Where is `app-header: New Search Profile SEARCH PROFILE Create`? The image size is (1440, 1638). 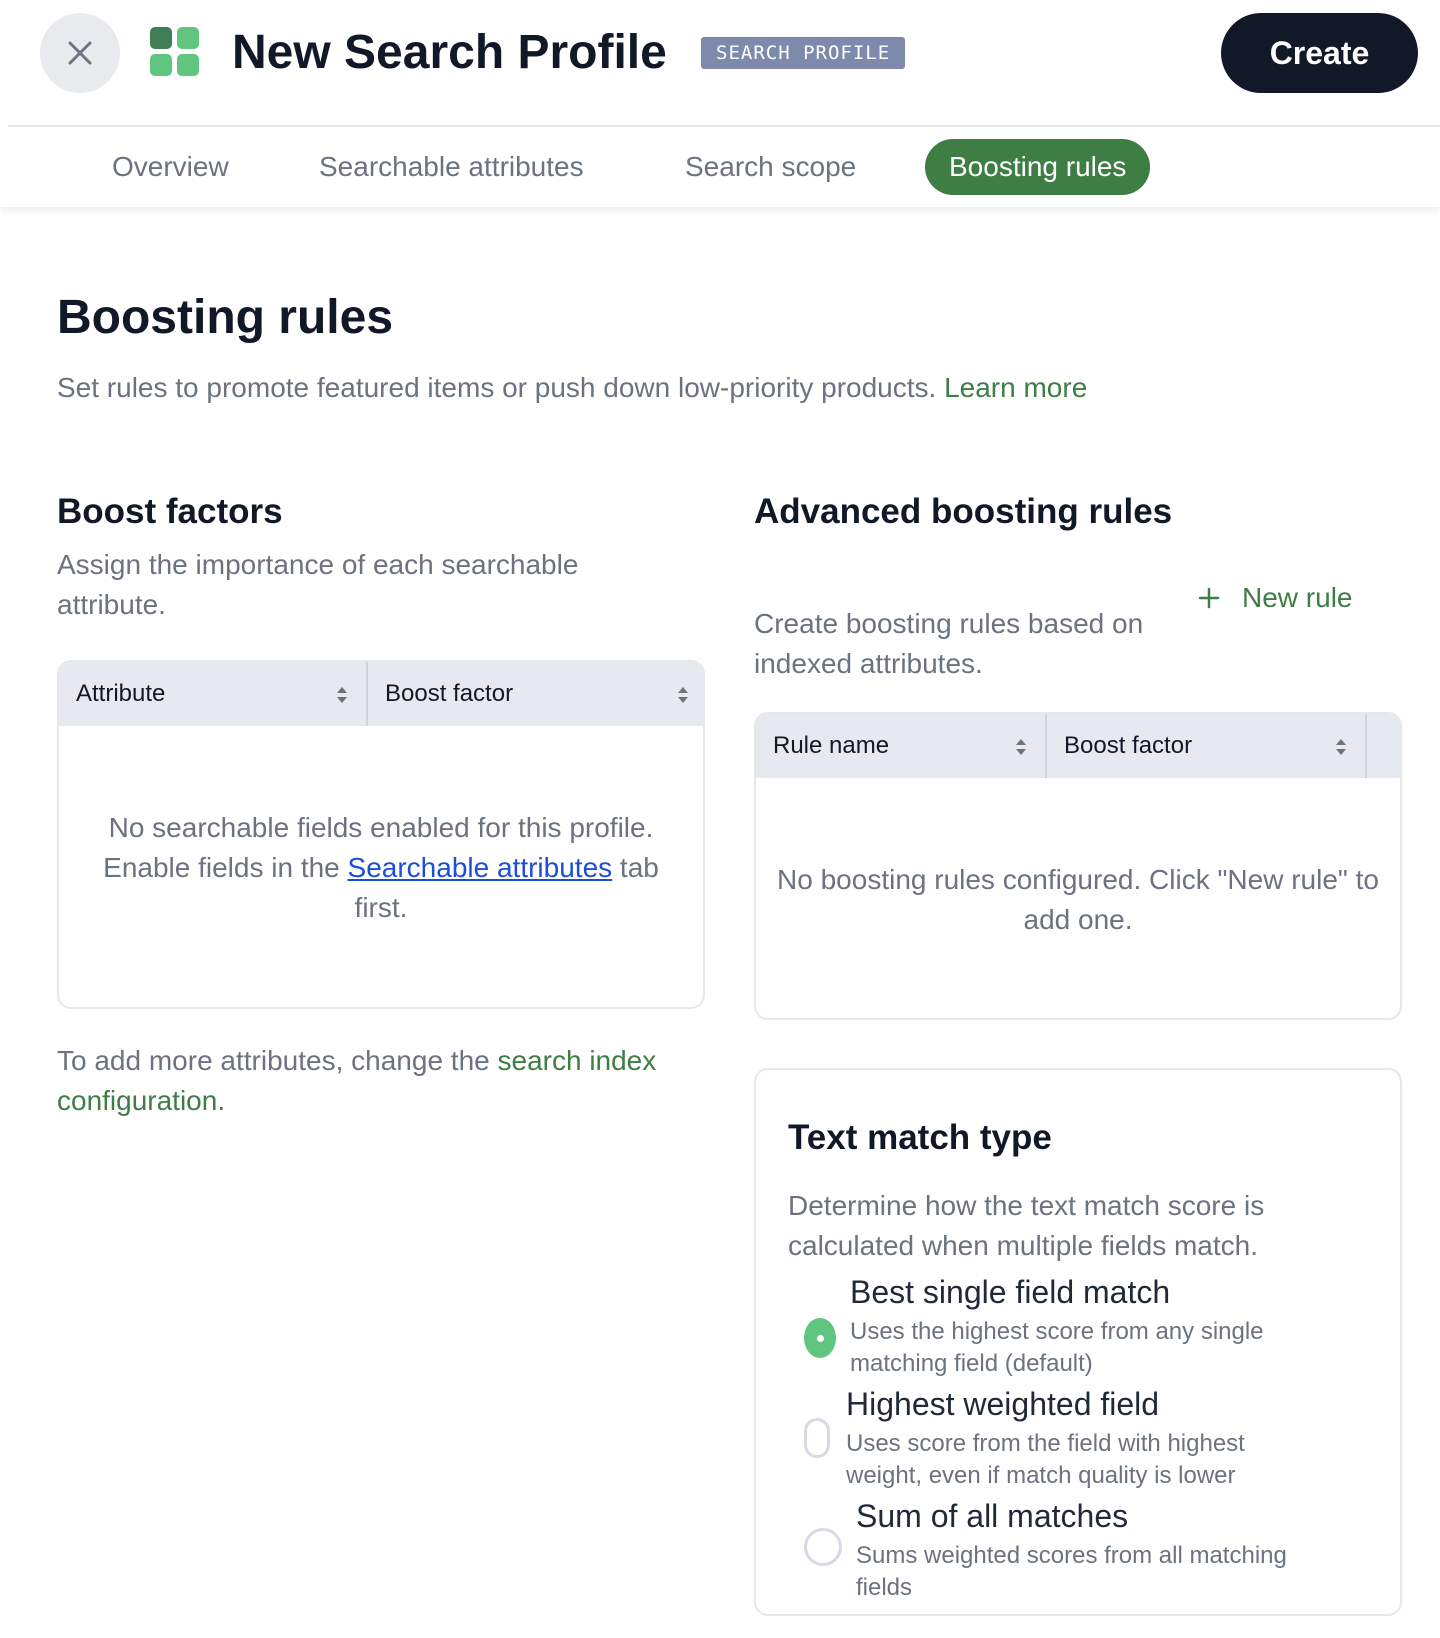
app-header: New Search Profile SEARCH PROFILE Create is located at coordinates (720, 63).